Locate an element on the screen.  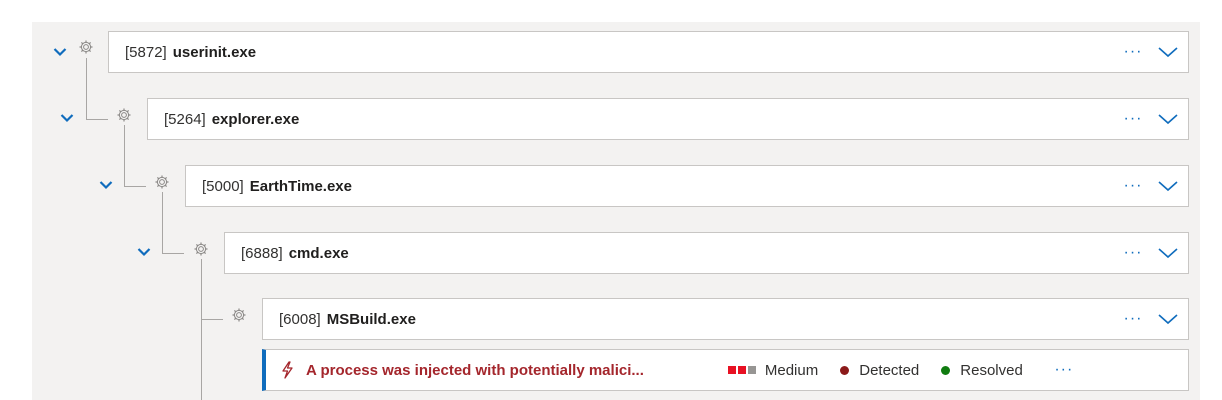
collapse-toggle-explorer is located at coordinates (67, 118).